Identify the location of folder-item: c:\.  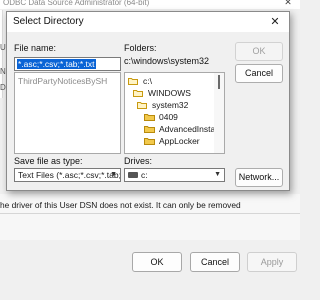
(140, 81).